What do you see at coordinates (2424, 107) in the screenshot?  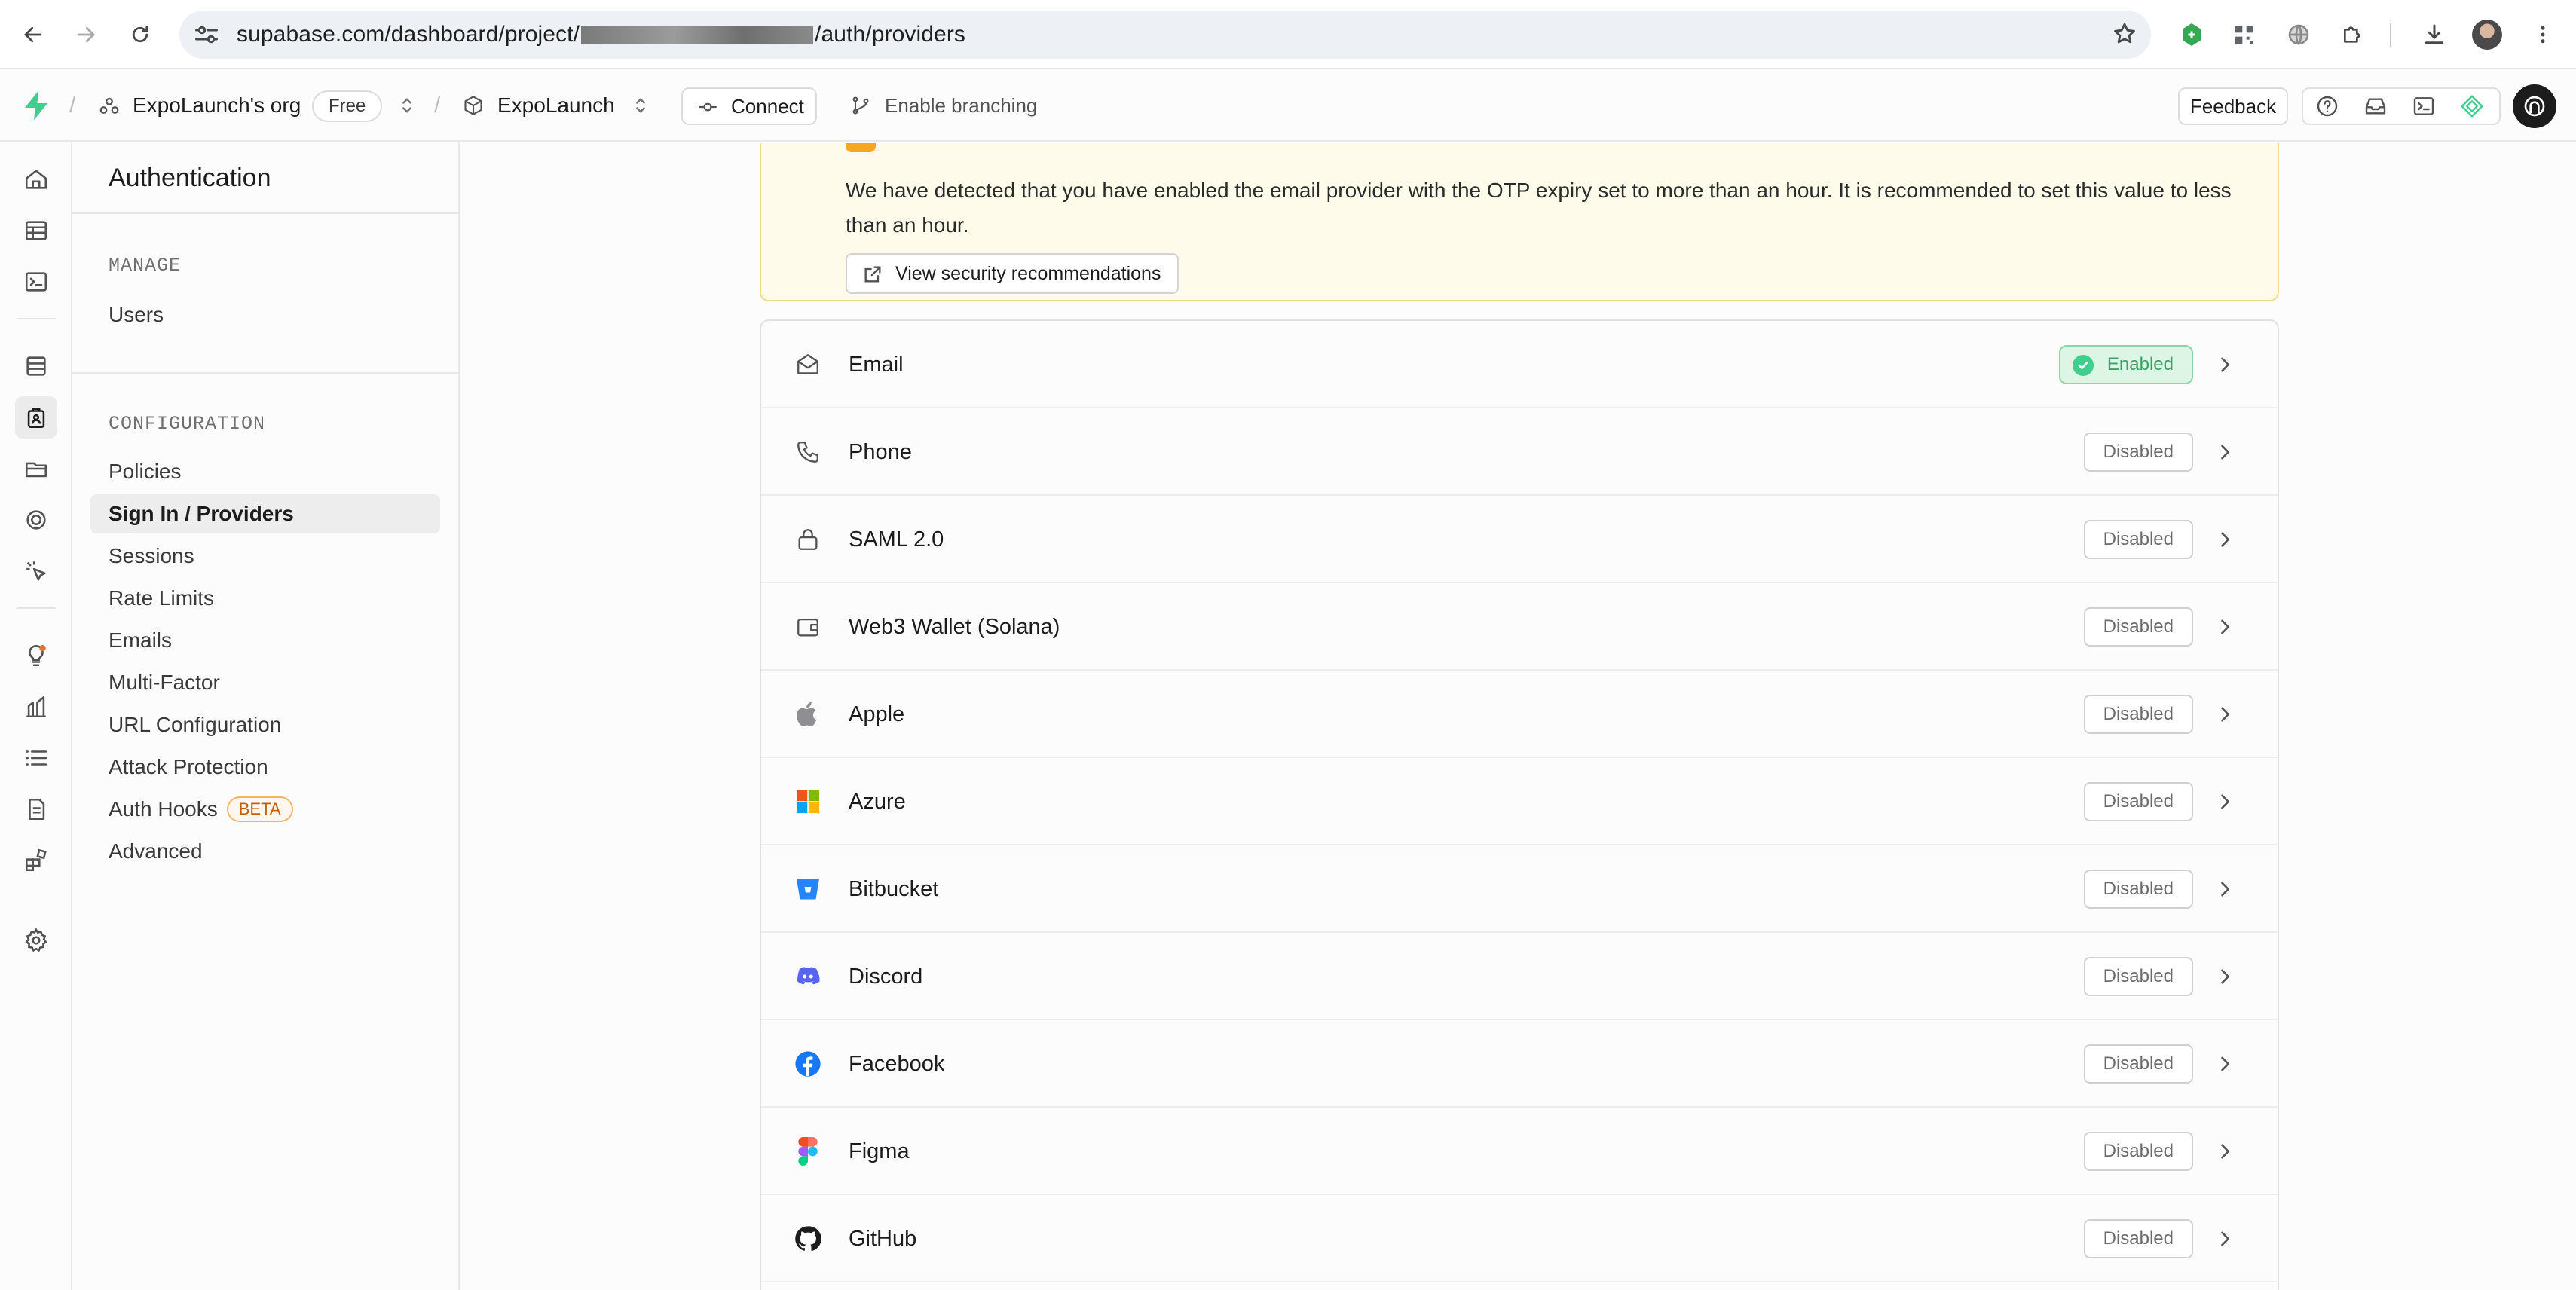 I see `terminal-icon` at bounding box center [2424, 107].